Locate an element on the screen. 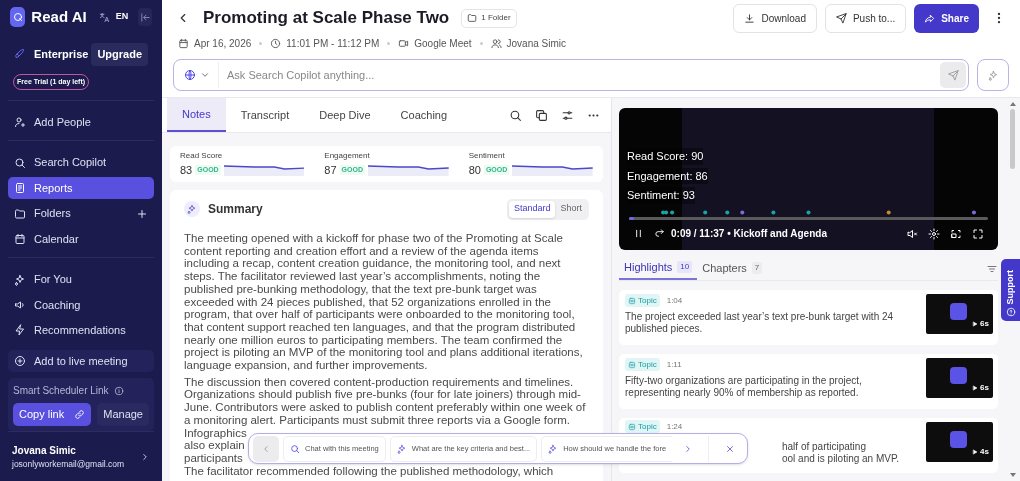 This screenshot has width=1020, height=481. summary-mode-option: Short is located at coordinates (571, 209).